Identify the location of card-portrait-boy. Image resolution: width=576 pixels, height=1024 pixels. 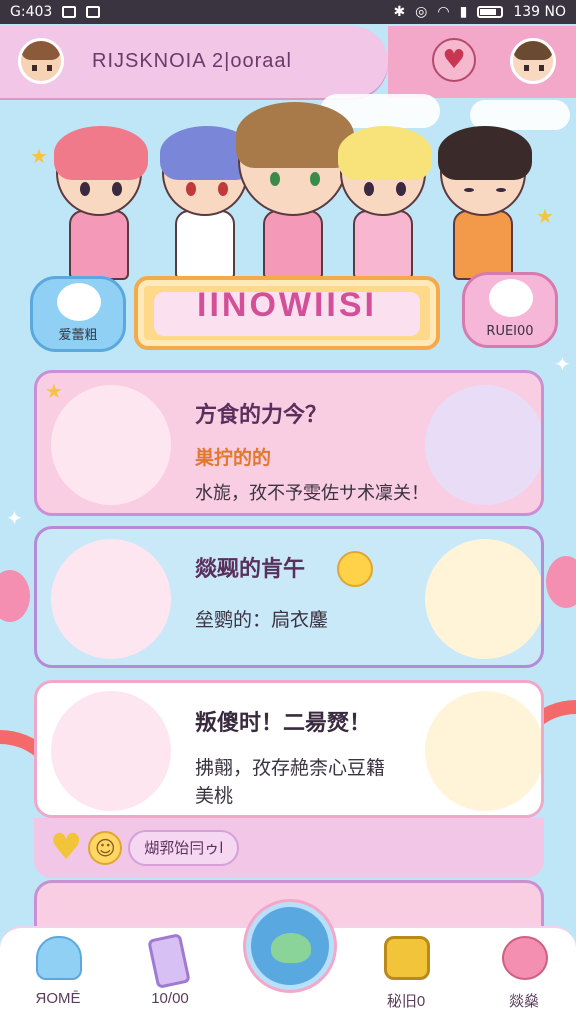
(111, 445).